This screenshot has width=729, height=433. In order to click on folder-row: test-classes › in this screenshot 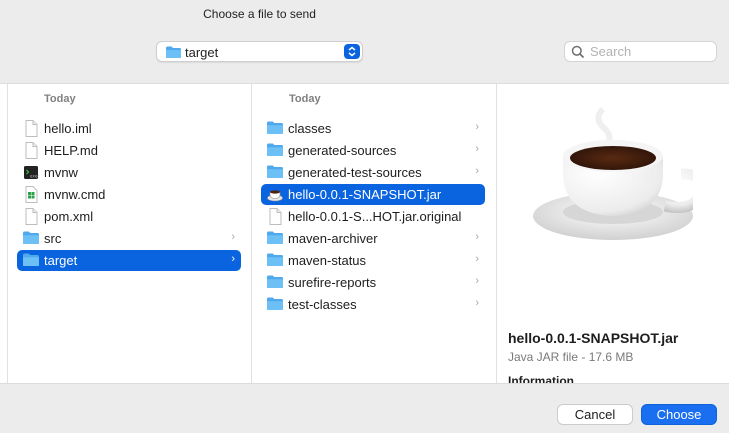, I will do `click(373, 304)`.